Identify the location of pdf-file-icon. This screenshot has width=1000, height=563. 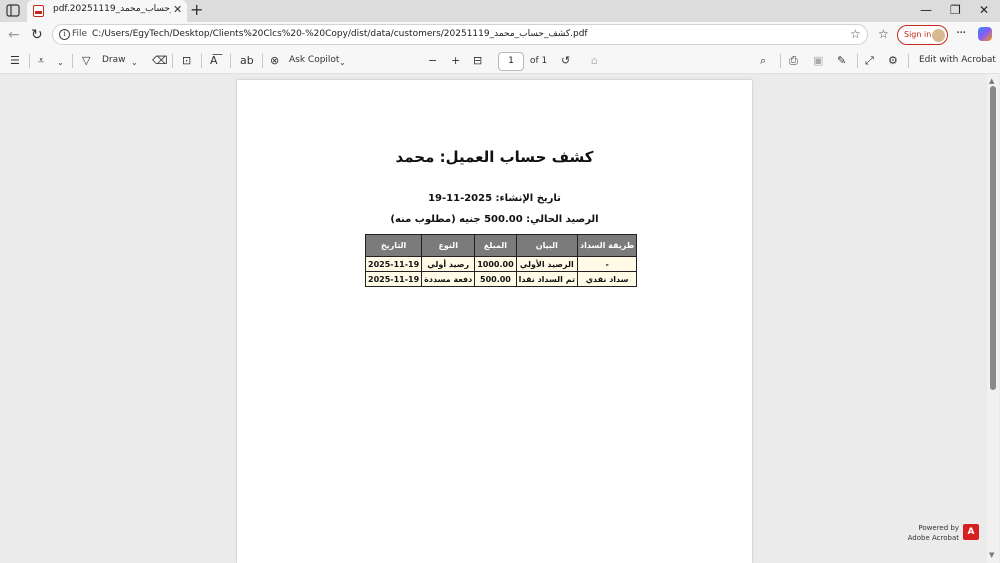
(38, 11).